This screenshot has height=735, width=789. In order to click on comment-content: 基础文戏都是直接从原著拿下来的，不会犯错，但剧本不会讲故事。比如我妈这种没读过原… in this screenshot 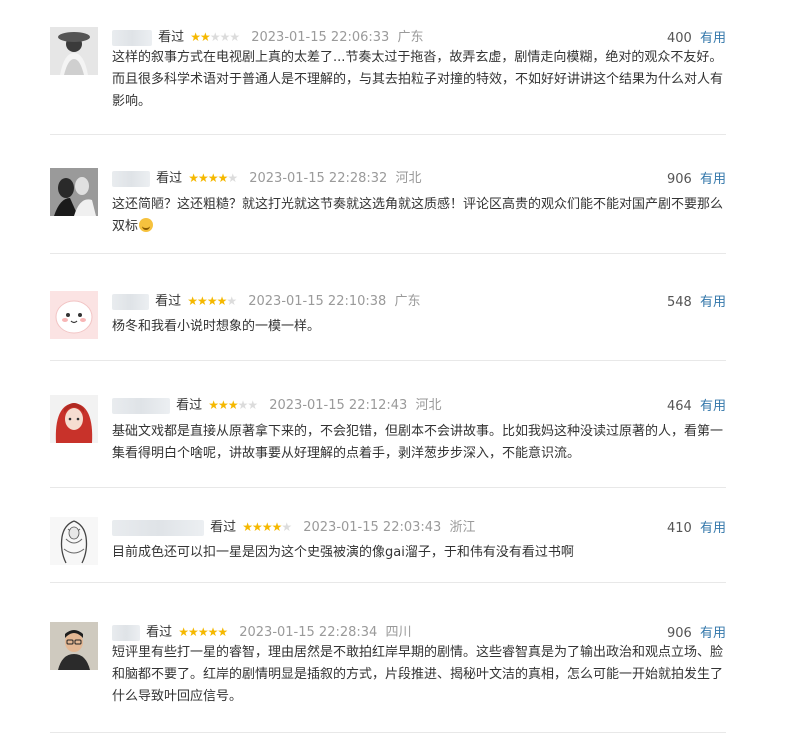, I will do `click(418, 442)`.